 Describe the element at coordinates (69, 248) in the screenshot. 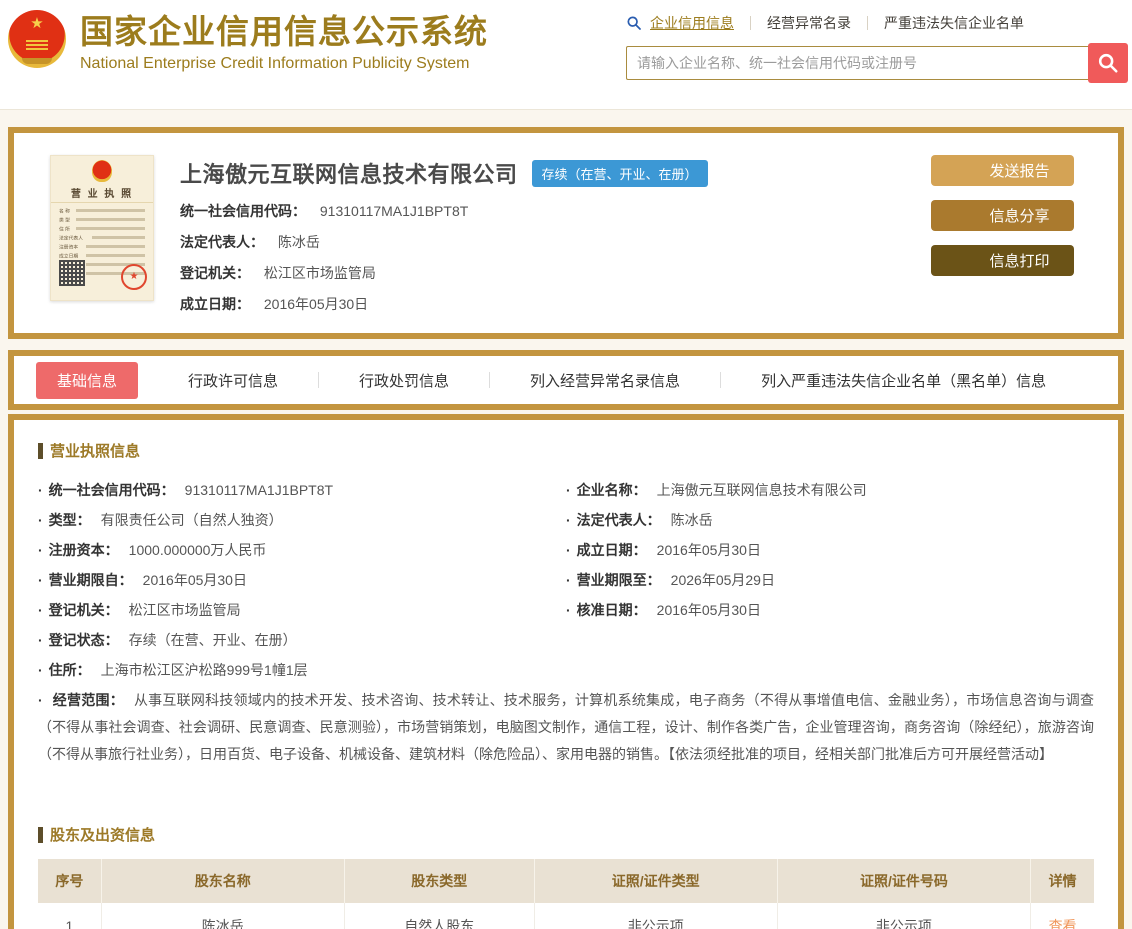

I see `license-row-label: 注册资本` at that location.